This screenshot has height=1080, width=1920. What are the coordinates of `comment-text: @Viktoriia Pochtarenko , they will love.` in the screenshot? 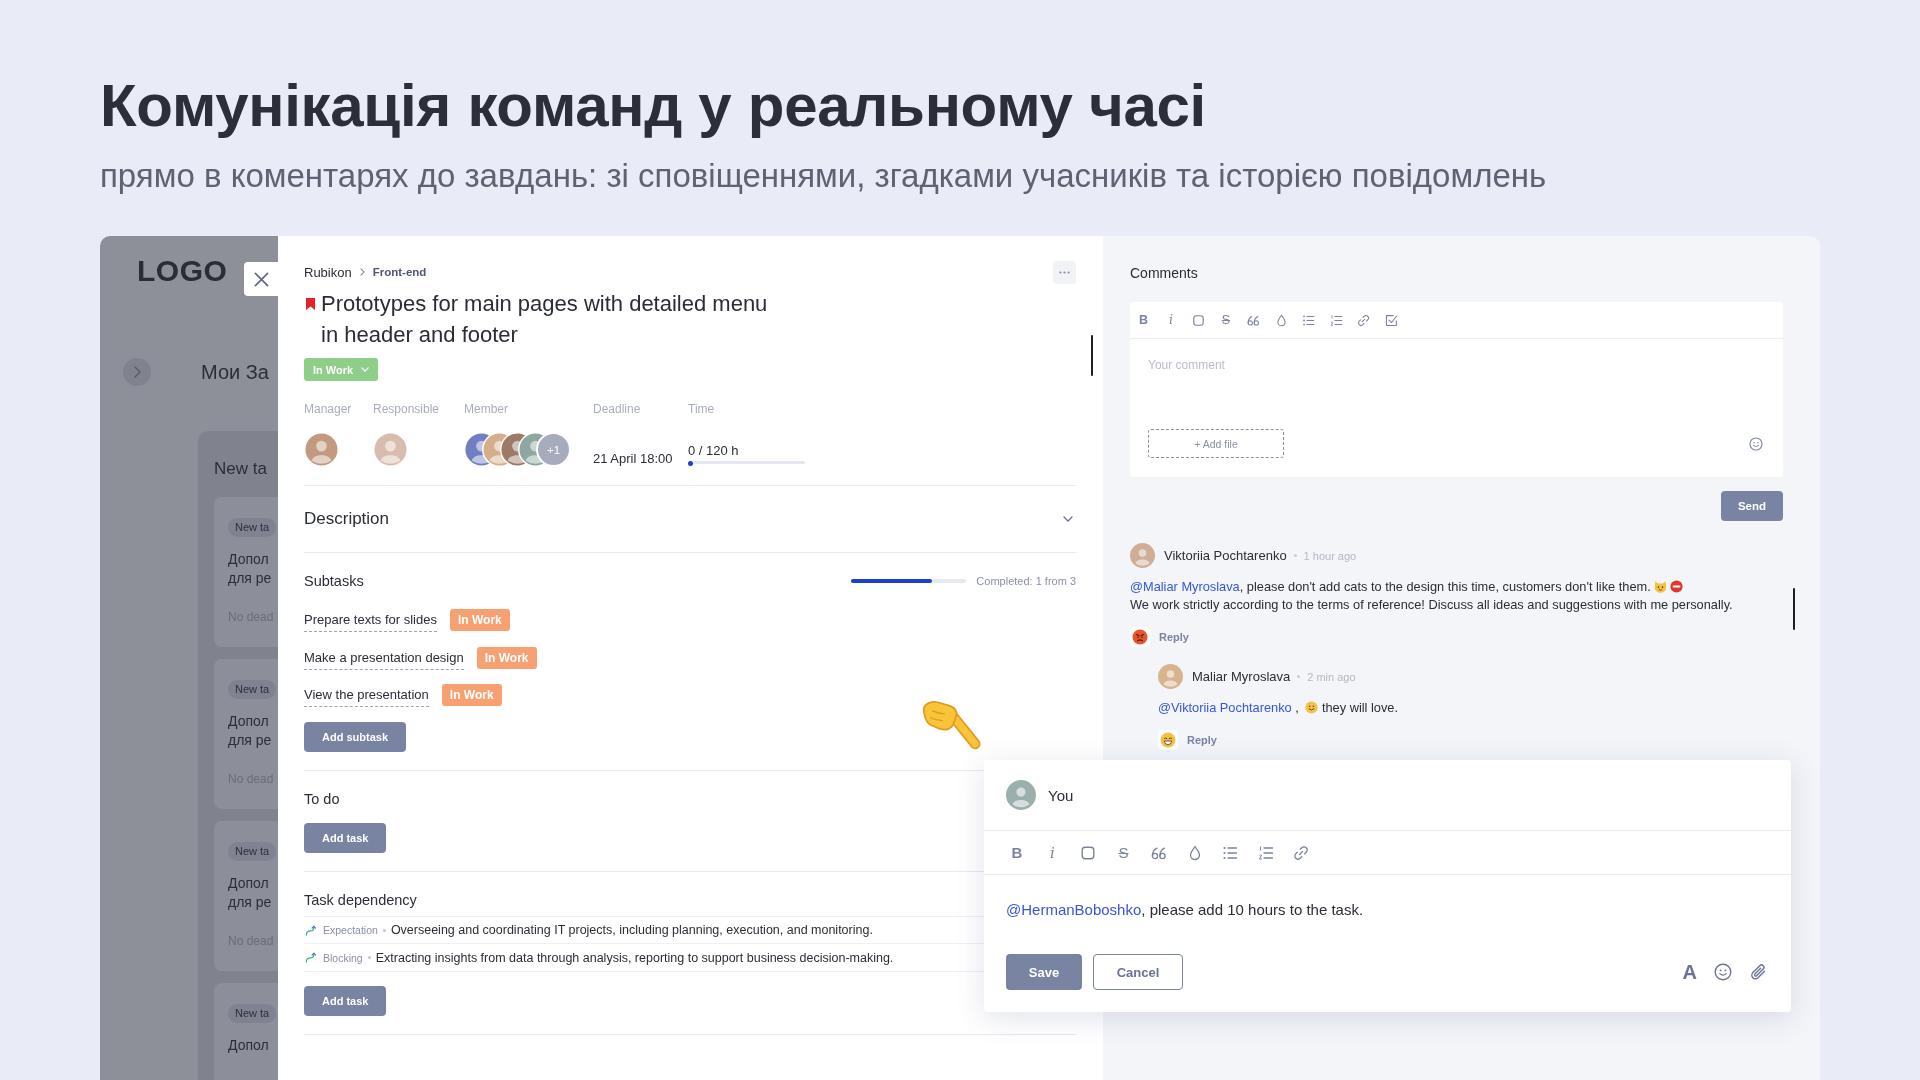 It's located at (1278, 708).